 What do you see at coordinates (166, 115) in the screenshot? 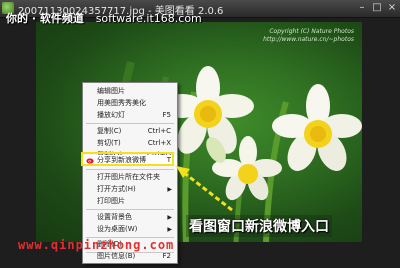
I see `menu-shortcut: F5` at bounding box center [166, 115].